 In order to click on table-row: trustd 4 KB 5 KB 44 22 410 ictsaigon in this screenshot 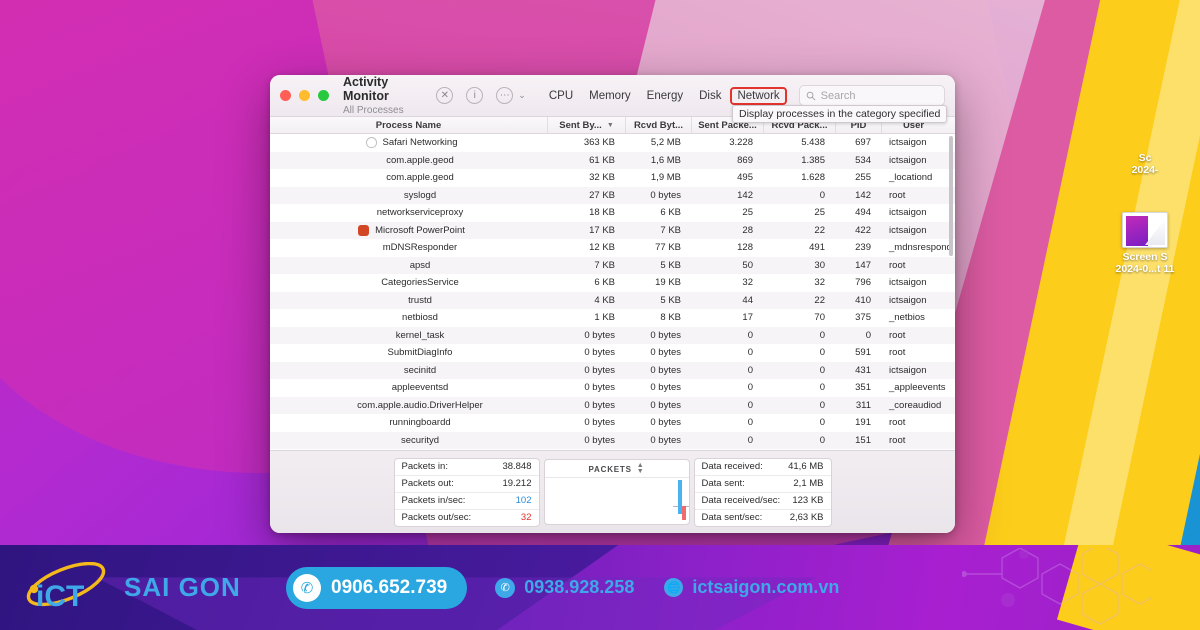, I will do `click(612, 300)`.